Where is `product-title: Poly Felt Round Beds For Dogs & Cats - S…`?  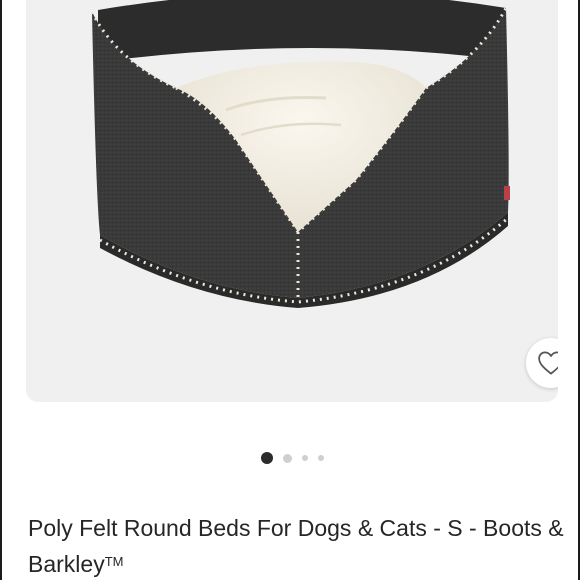
product-title: Poly Felt Round Beds For Dogs & Cats - S… is located at coordinates (298, 546).